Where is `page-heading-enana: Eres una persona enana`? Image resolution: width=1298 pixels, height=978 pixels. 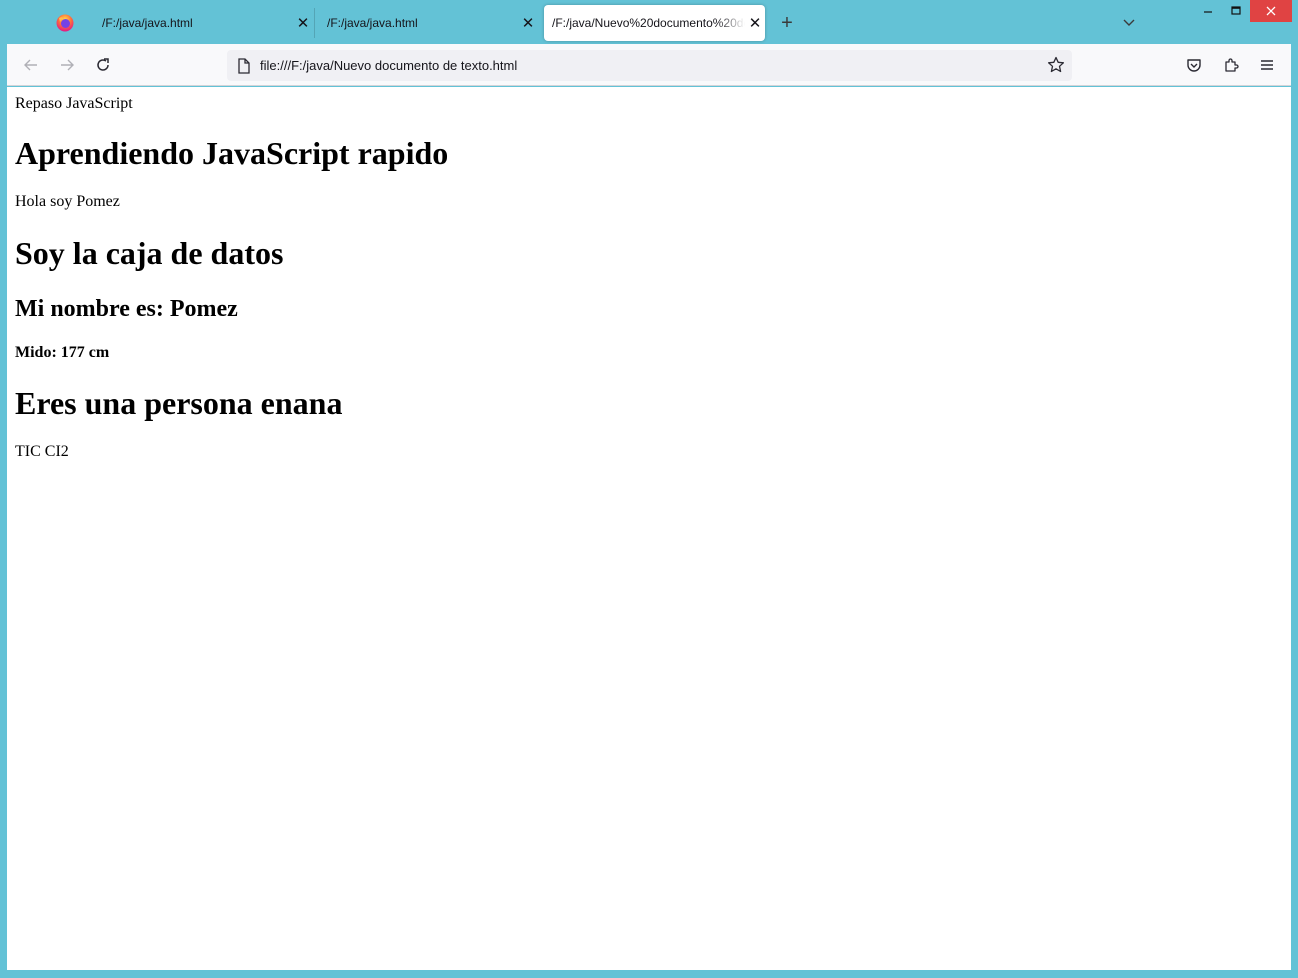
page-heading-enana: Eres una persona enana is located at coordinates (179, 403).